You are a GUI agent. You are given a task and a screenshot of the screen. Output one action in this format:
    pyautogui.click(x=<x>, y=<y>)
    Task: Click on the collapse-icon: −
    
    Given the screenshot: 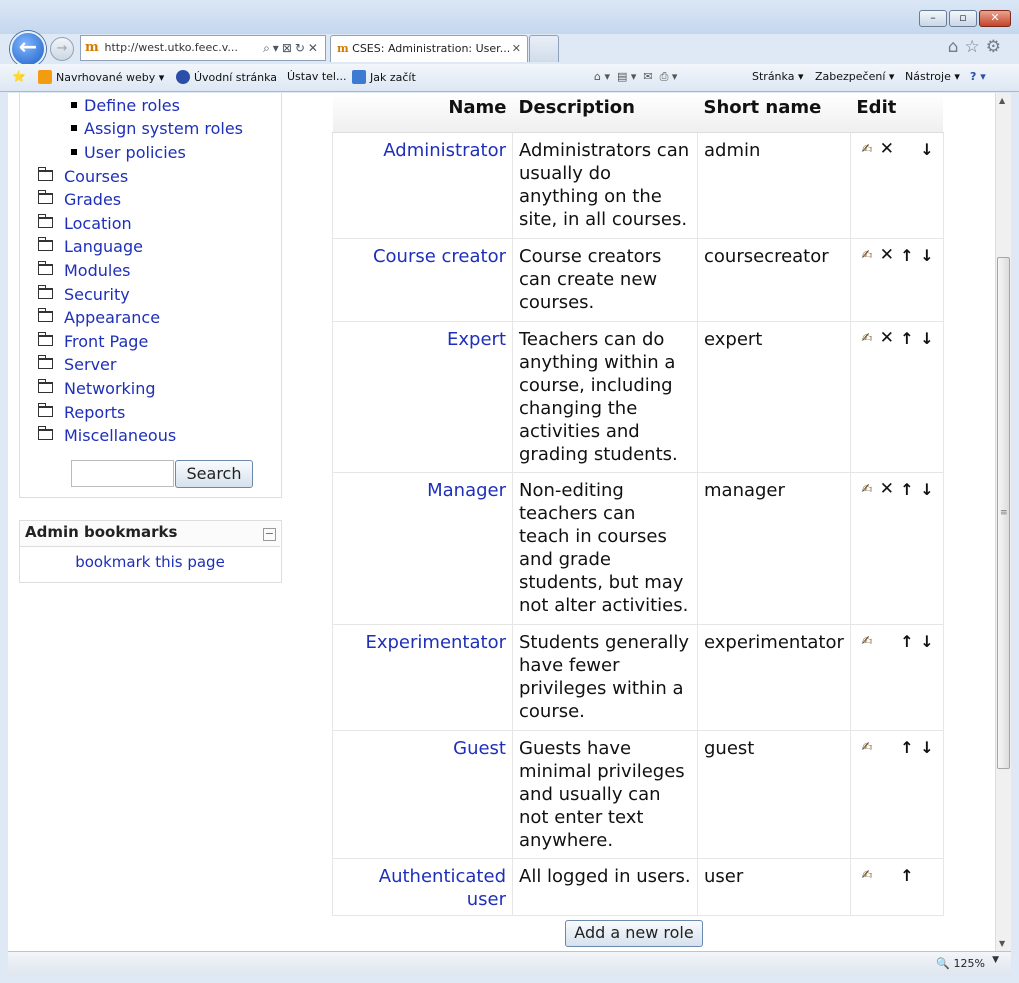 What is the action you would take?
    pyautogui.click(x=269, y=534)
    